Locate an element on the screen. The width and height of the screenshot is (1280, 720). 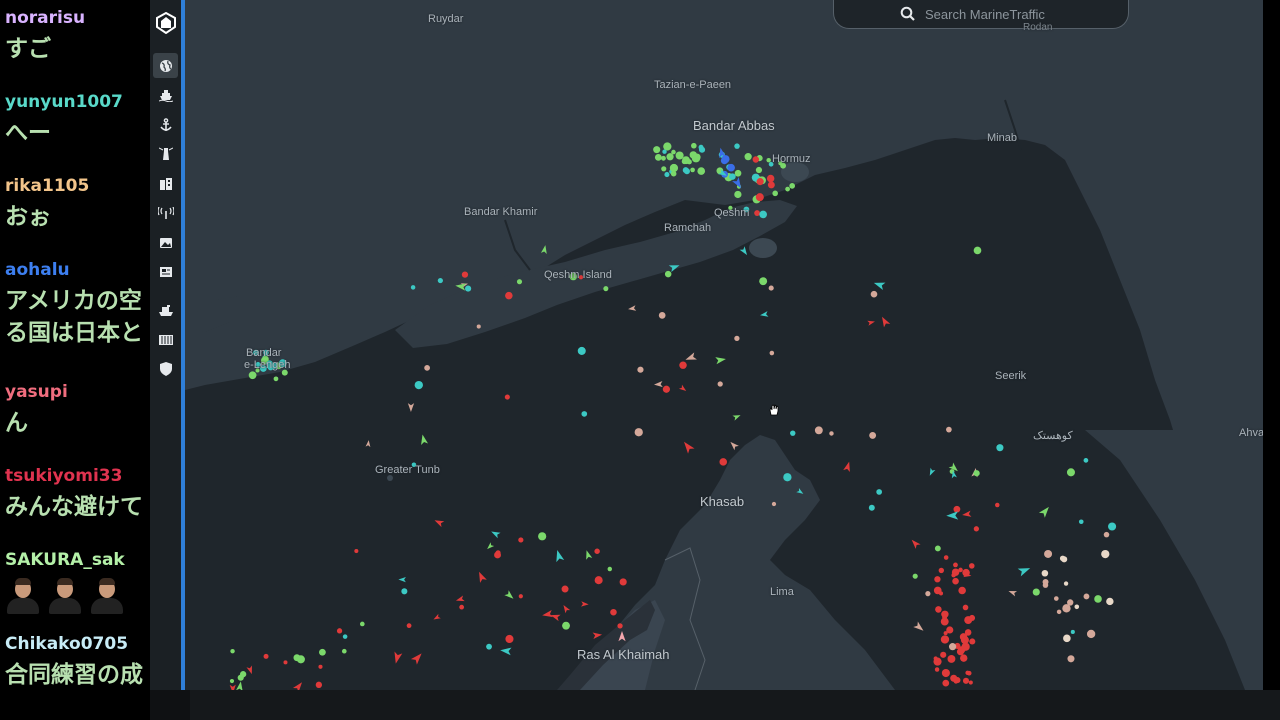
globe-icon is located at coordinates (165, 65).